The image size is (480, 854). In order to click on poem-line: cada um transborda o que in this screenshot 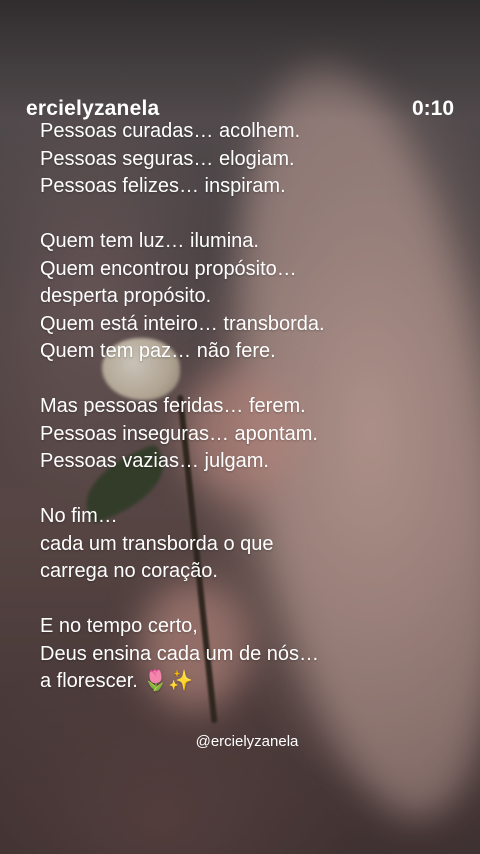, I will do `click(157, 543)`.